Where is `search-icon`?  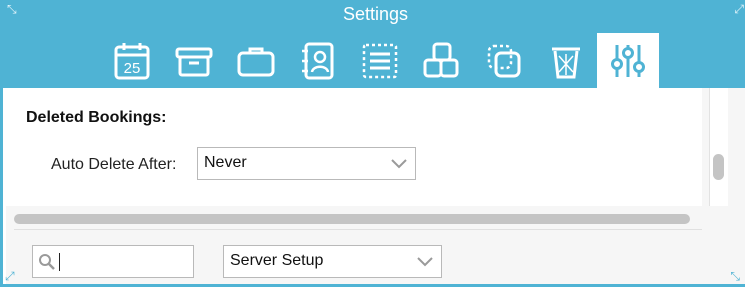 search-icon is located at coordinates (47, 262).